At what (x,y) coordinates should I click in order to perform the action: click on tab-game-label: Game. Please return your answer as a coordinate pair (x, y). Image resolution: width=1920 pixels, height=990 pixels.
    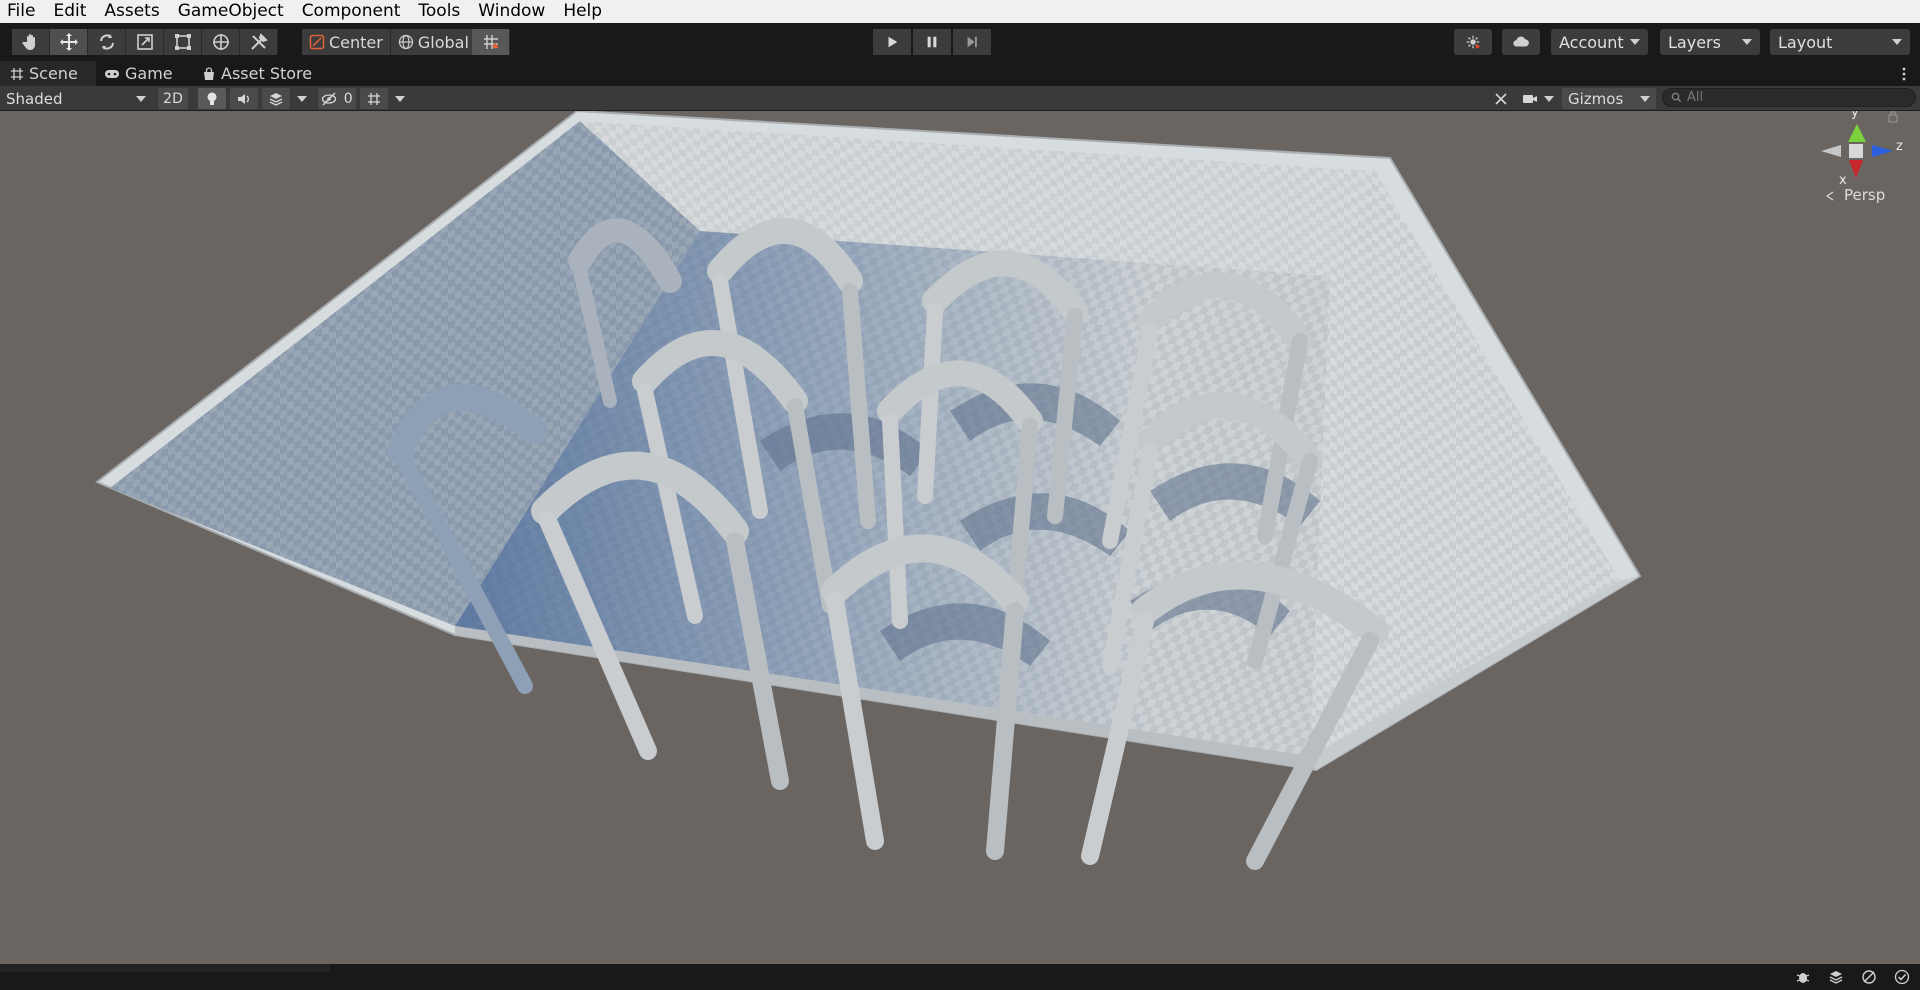
    Looking at the image, I should click on (149, 73).